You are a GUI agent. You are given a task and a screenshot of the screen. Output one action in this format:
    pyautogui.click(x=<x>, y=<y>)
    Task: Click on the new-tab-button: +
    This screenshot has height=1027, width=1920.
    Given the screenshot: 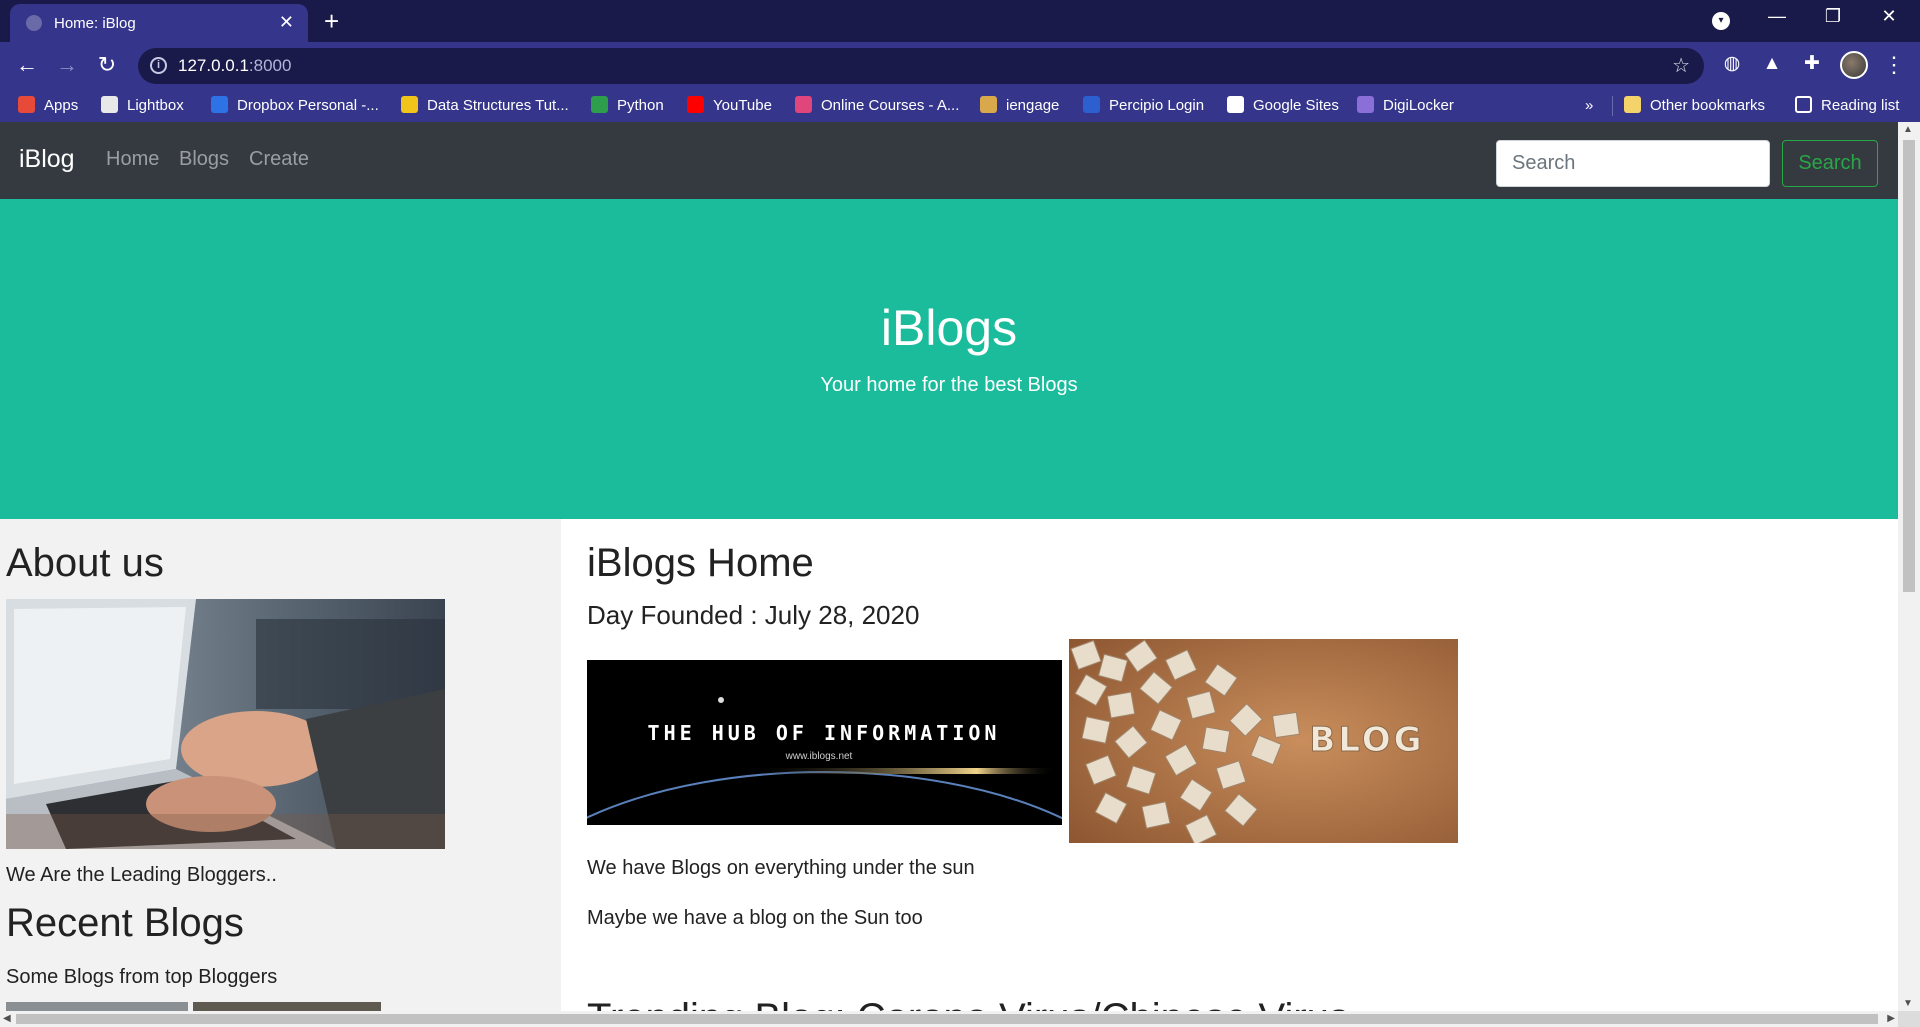 What is the action you would take?
    pyautogui.click(x=331, y=21)
    